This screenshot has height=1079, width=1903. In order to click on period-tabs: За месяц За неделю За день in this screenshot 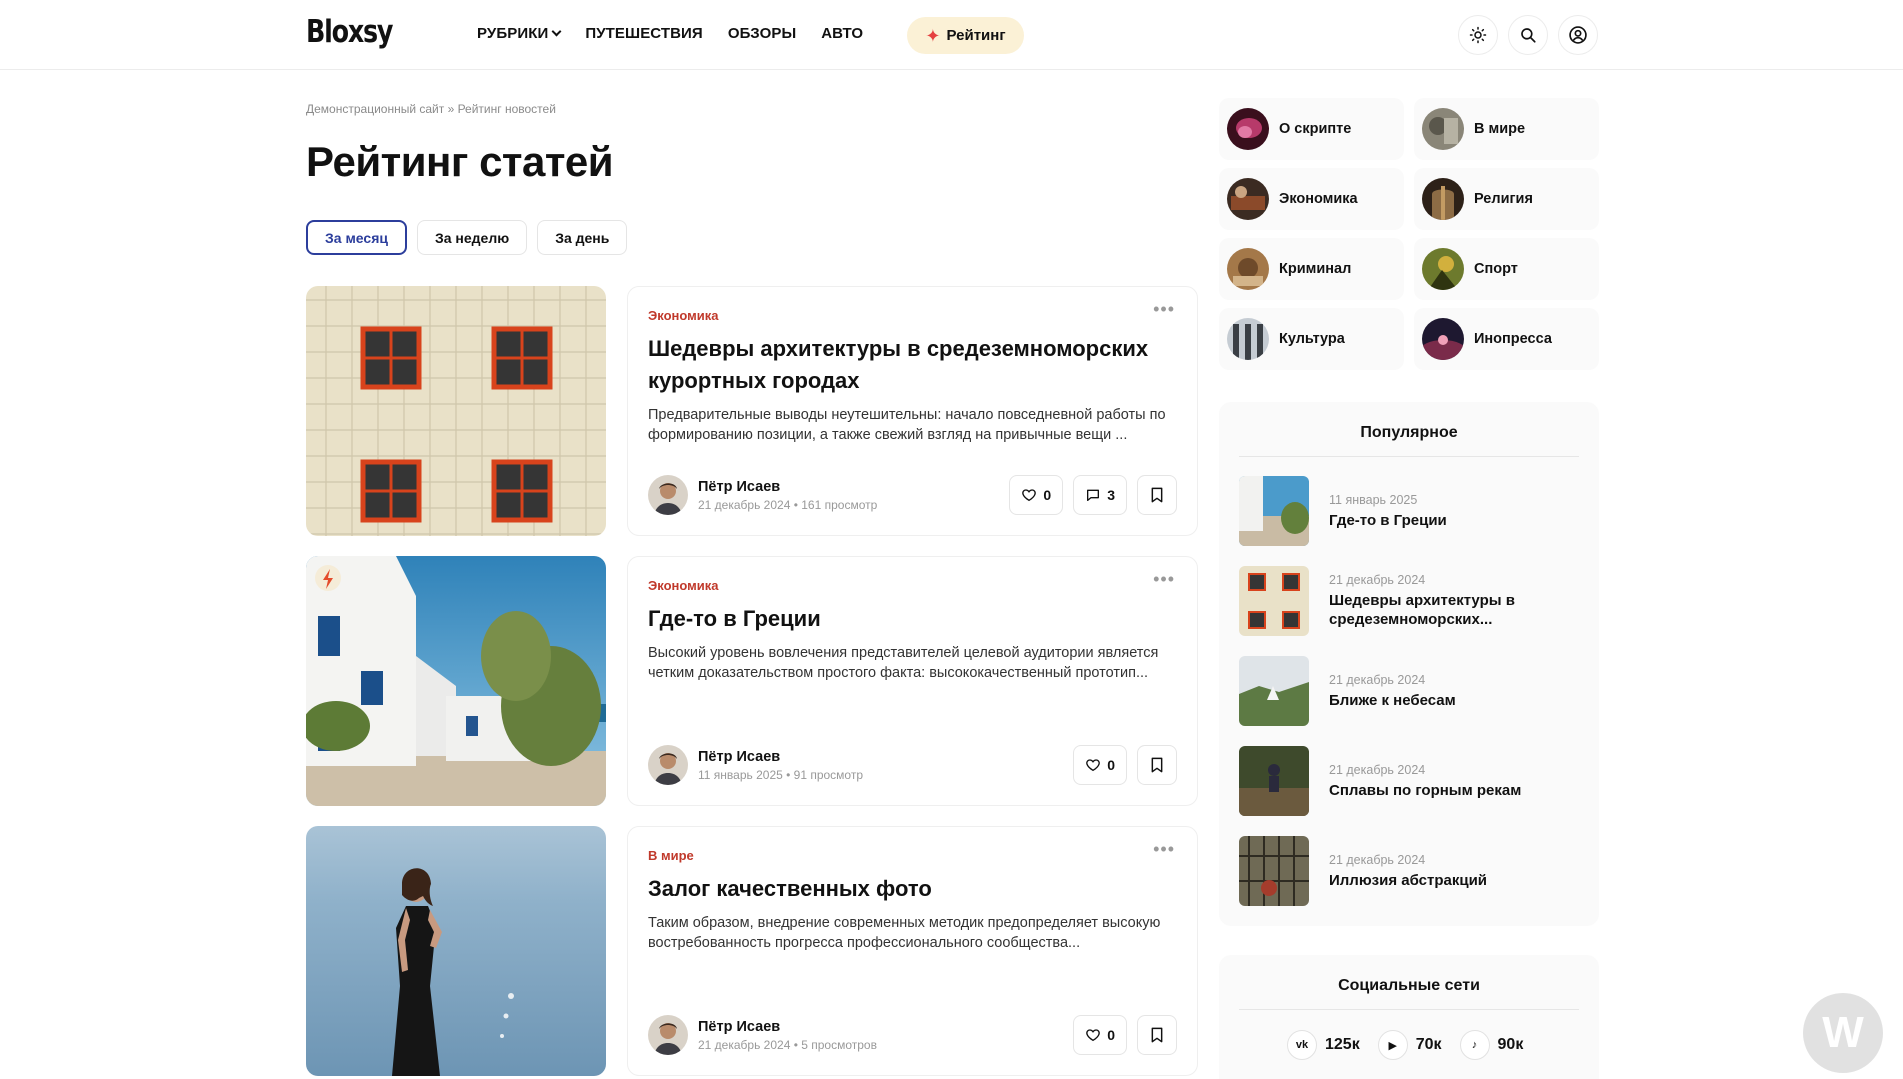, I will do `click(467, 237)`.